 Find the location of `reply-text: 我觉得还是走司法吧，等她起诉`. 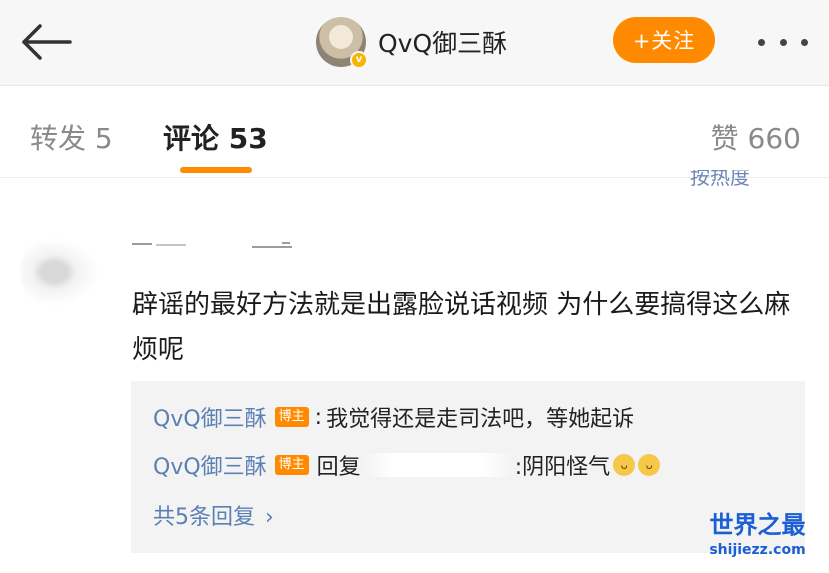

reply-text: 我觉得还是走司法吧，等她起诉 is located at coordinates (480, 419).